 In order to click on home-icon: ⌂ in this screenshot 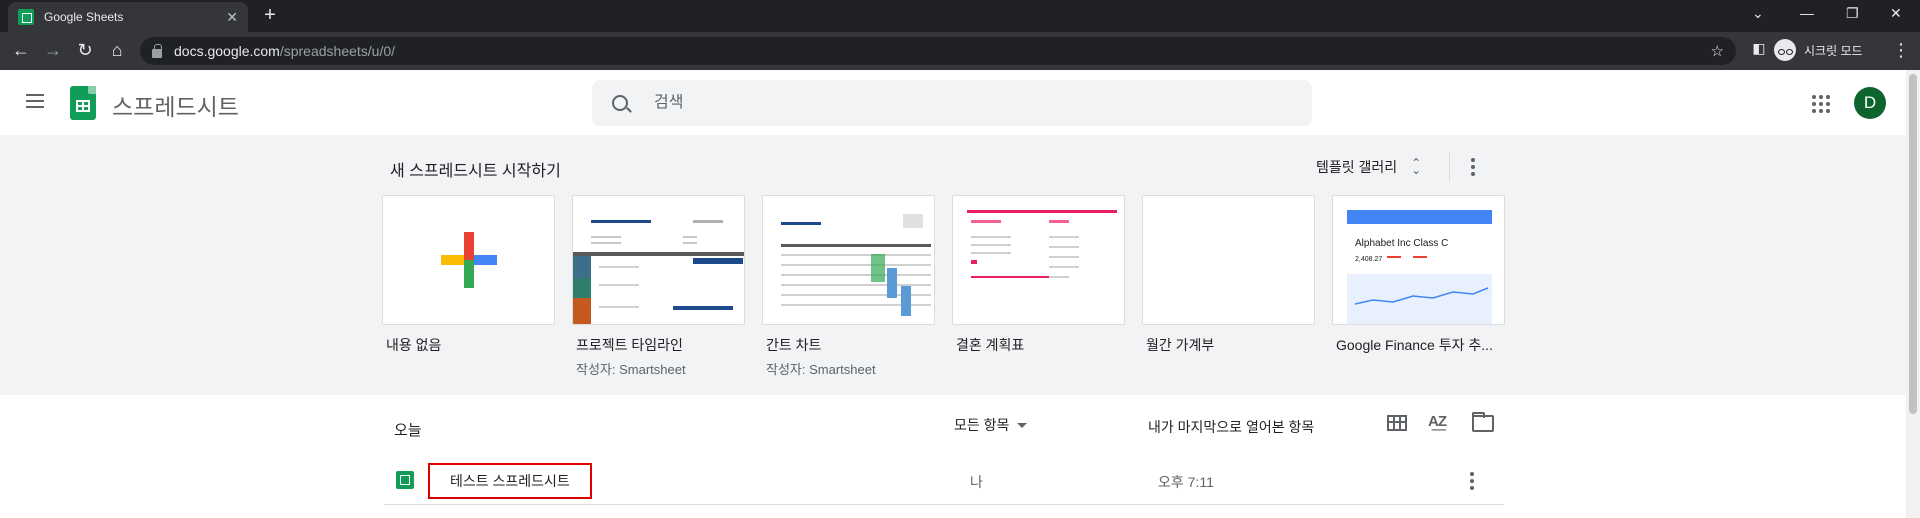, I will do `click(117, 50)`.